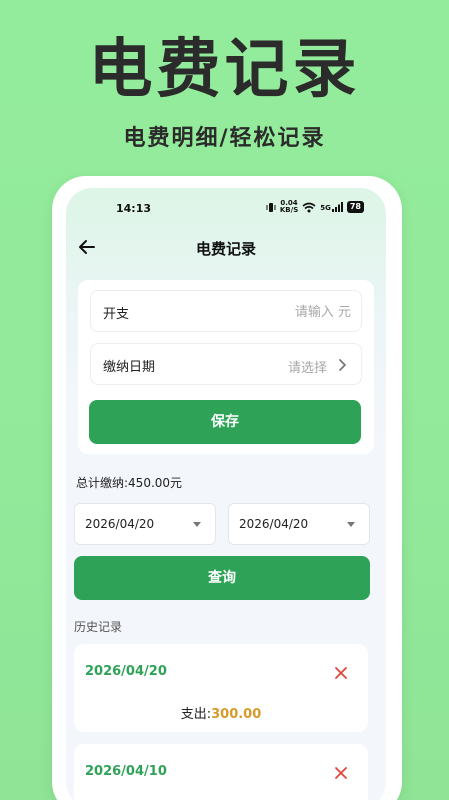  I want to click on signal-5g: 5G, so click(331, 207).